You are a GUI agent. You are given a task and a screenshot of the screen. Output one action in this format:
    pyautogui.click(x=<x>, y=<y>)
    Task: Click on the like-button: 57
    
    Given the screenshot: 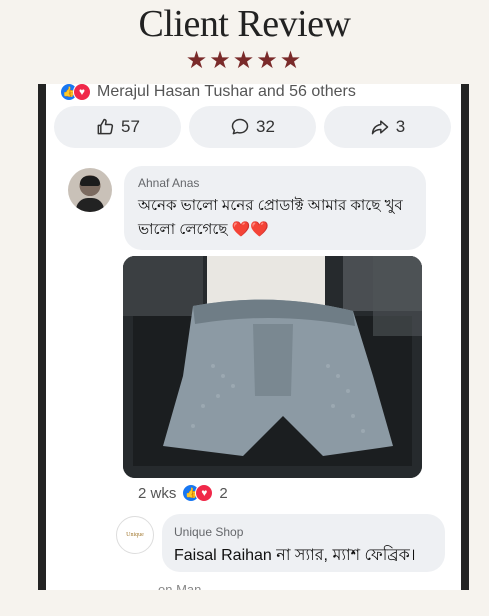 What is the action you would take?
    pyautogui.click(x=117, y=127)
    